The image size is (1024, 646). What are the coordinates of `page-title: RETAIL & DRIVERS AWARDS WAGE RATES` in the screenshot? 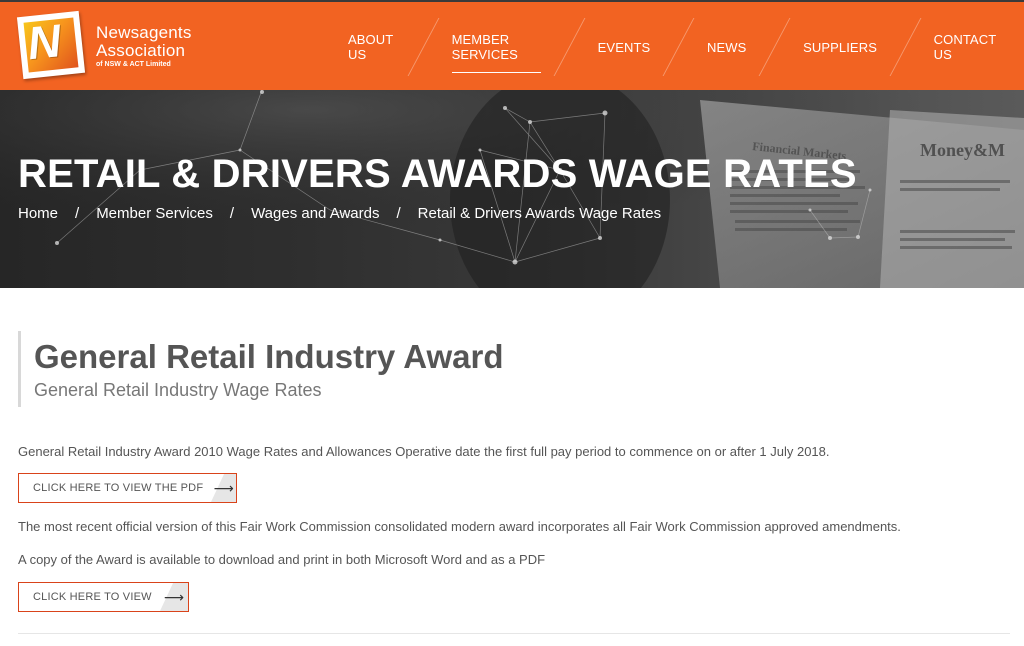 It's located at (437, 174).